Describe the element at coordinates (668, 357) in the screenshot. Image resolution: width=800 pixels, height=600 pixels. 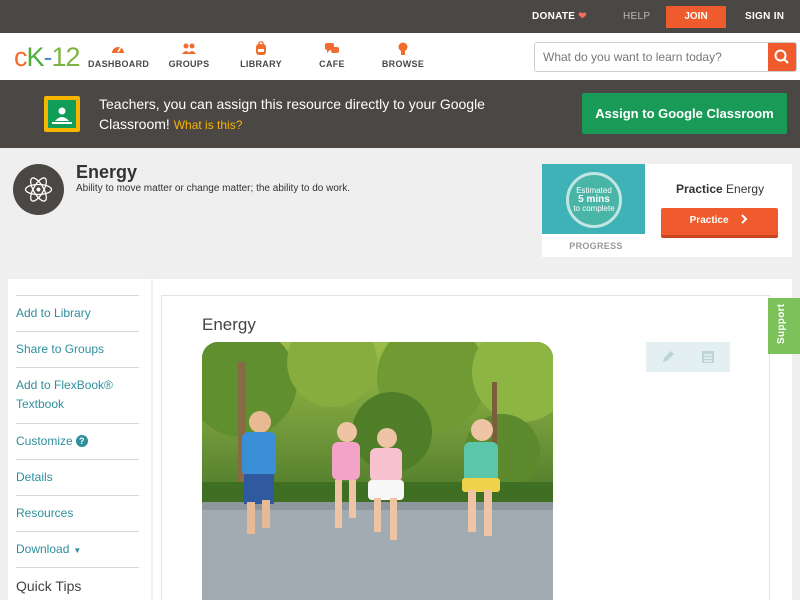
I see `pencil-icon` at that location.